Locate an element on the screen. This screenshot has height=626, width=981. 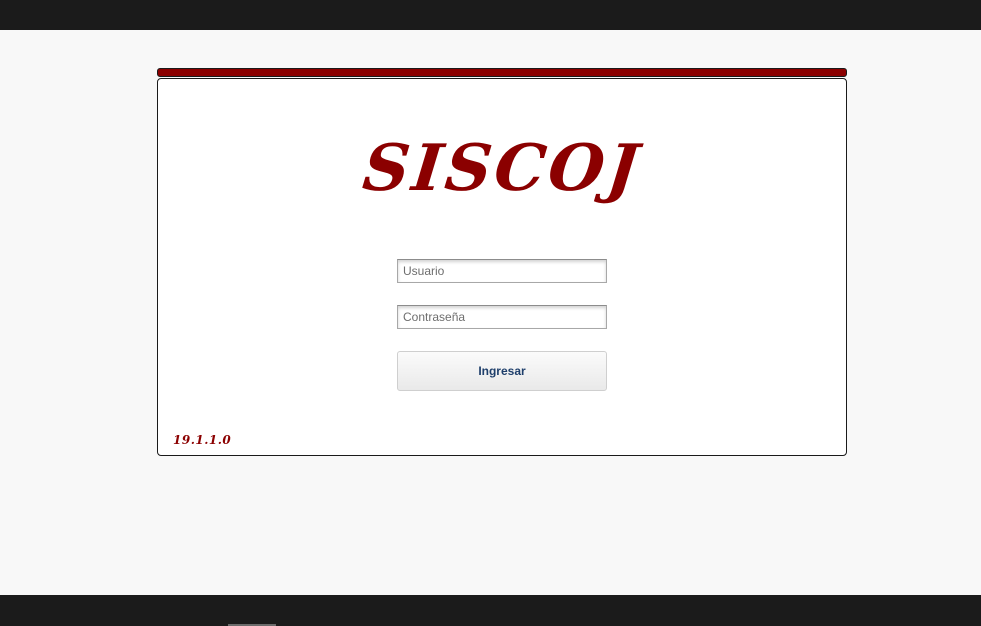
bottom-bar is located at coordinates (490, 610).